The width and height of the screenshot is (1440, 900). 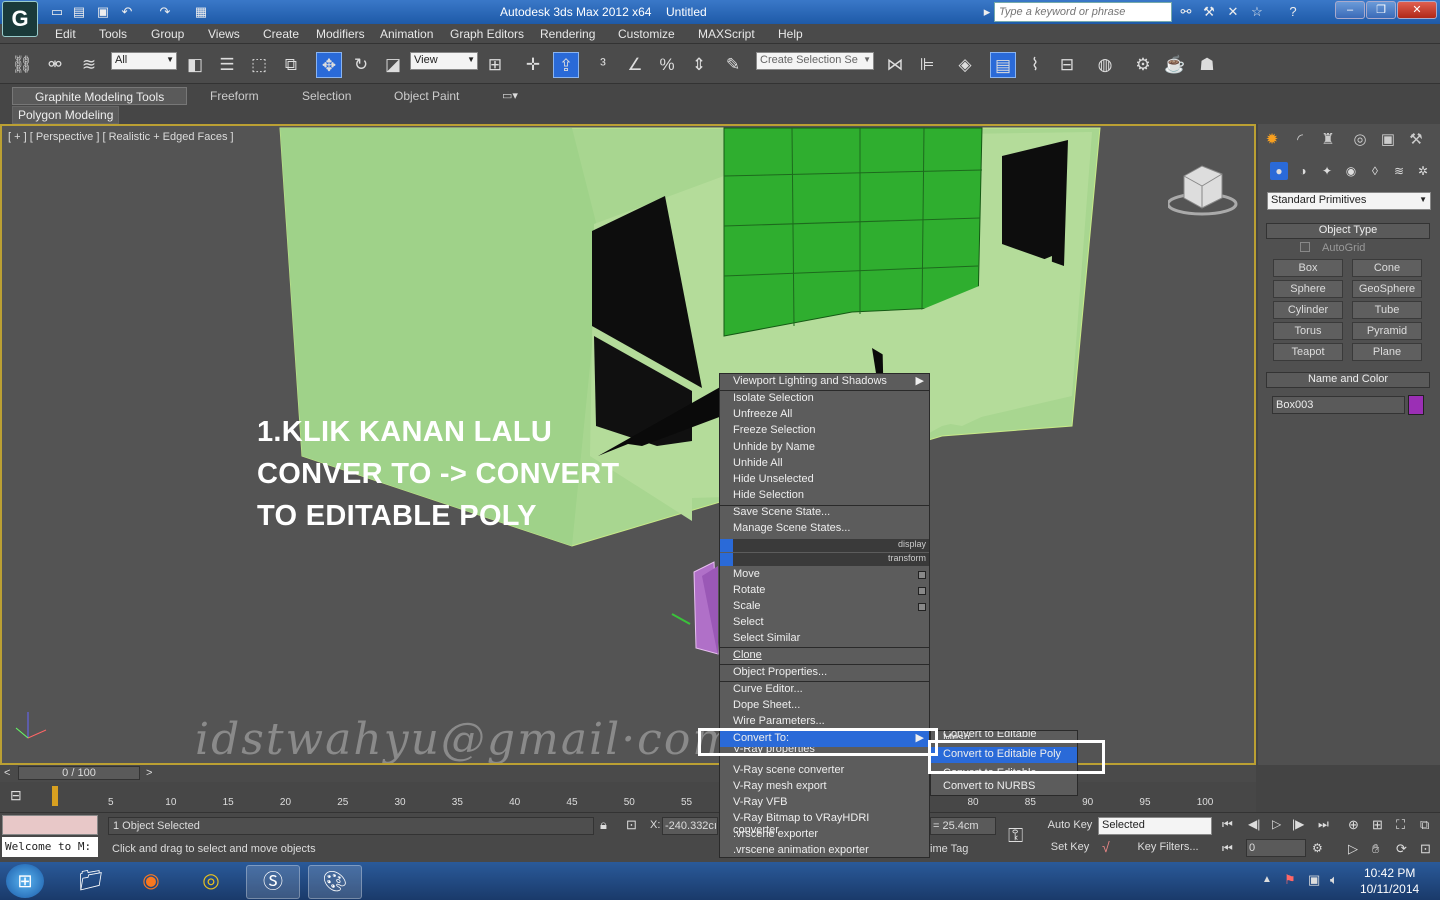 I want to click on set-key-mode-icon: ⚿, so click(x=1015, y=836).